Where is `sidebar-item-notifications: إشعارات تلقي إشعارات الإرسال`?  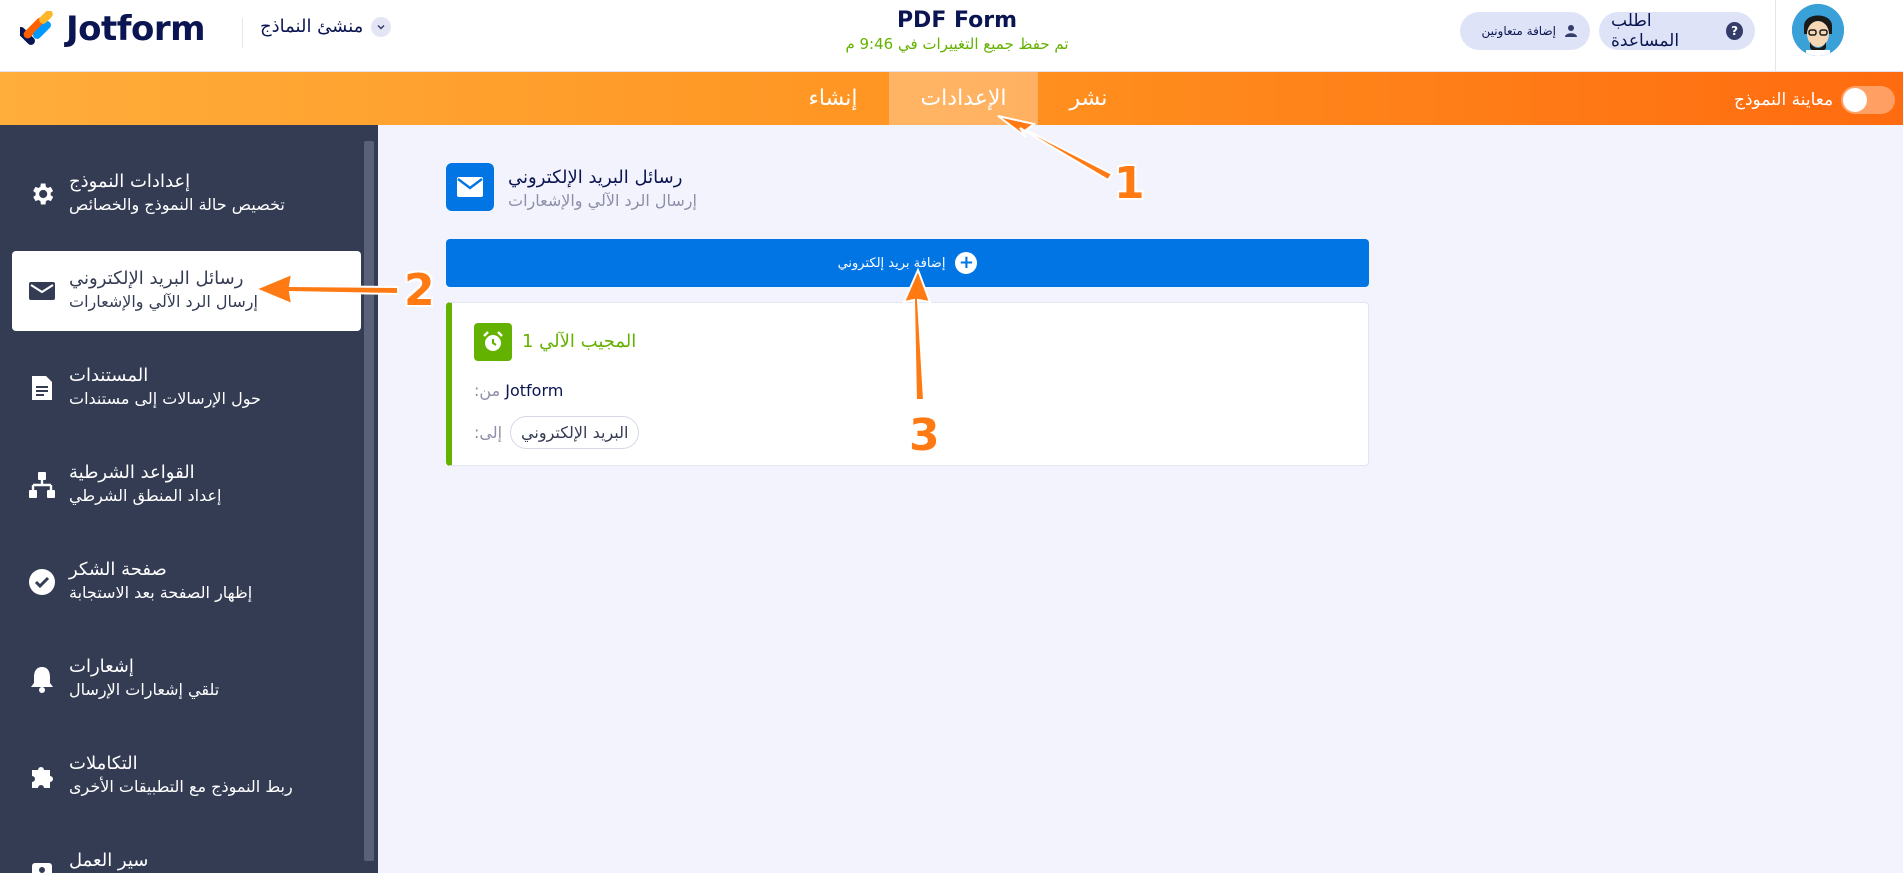 sidebar-item-notifications: إشعارات تلقي إشعارات الإرسال is located at coordinates (186, 679).